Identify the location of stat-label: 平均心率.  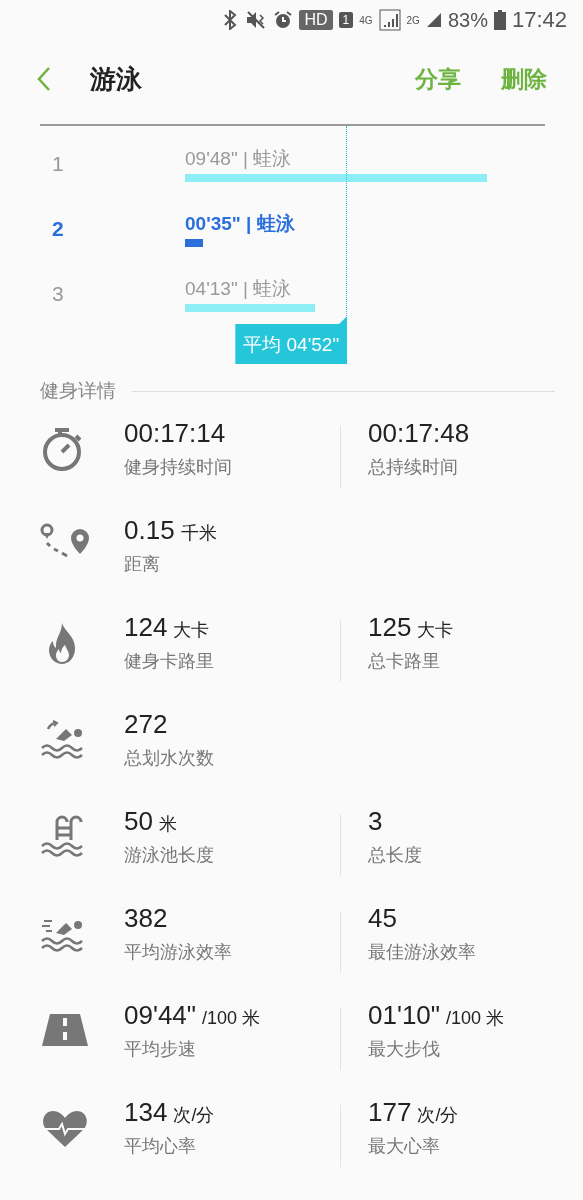
(160, 1146).